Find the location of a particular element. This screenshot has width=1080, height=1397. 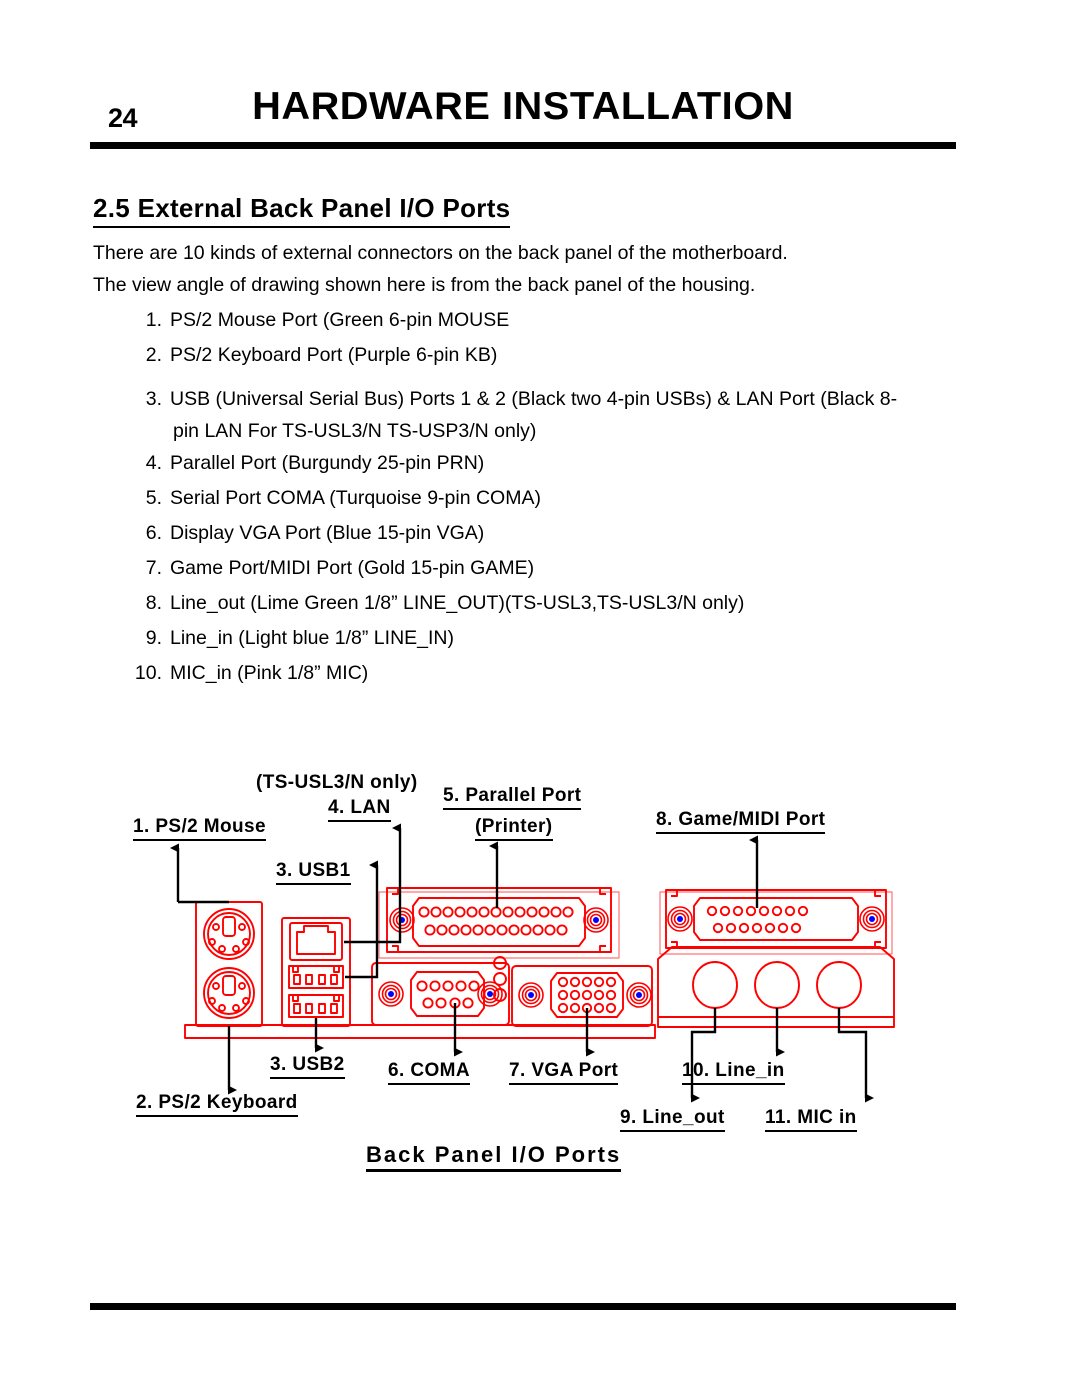

list-item: 1. PS/2 Mouse Port (Green 6-pin MOUSE is located at coordinates (543, 322).